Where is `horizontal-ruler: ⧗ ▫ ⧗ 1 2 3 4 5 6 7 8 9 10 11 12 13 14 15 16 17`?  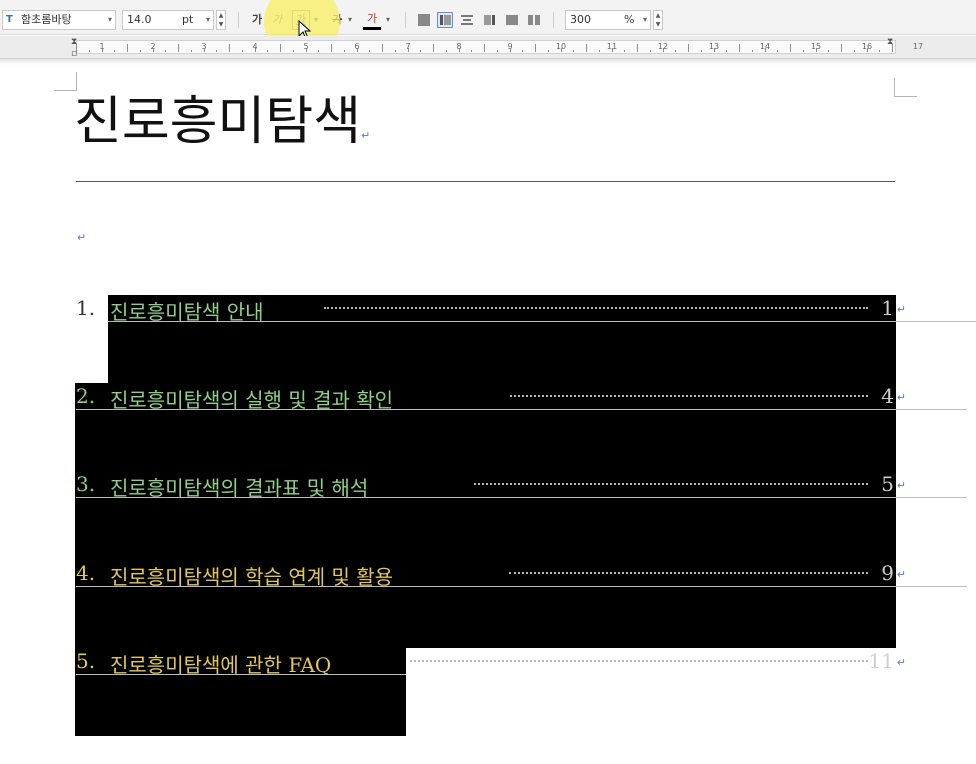 horizontal-ruler: ⧗ ▫ ⧗ 1 2 3 4 5 6 7 8 9 10 11 12 13 14 15 16 17 is located at coordinates (488, 47).